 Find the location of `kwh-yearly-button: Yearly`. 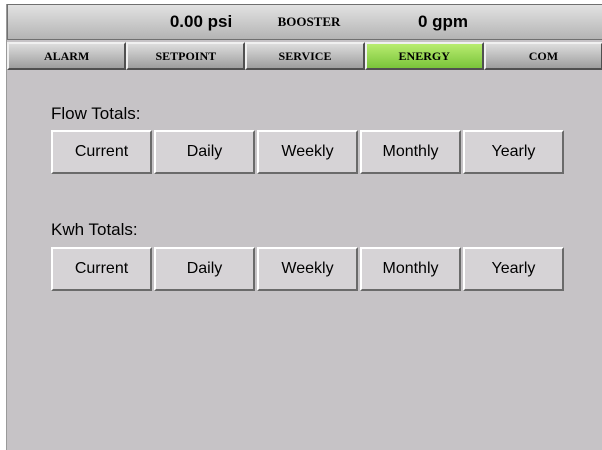

kwh-yearly-button: Yearly is located at coordinates (513, 269).